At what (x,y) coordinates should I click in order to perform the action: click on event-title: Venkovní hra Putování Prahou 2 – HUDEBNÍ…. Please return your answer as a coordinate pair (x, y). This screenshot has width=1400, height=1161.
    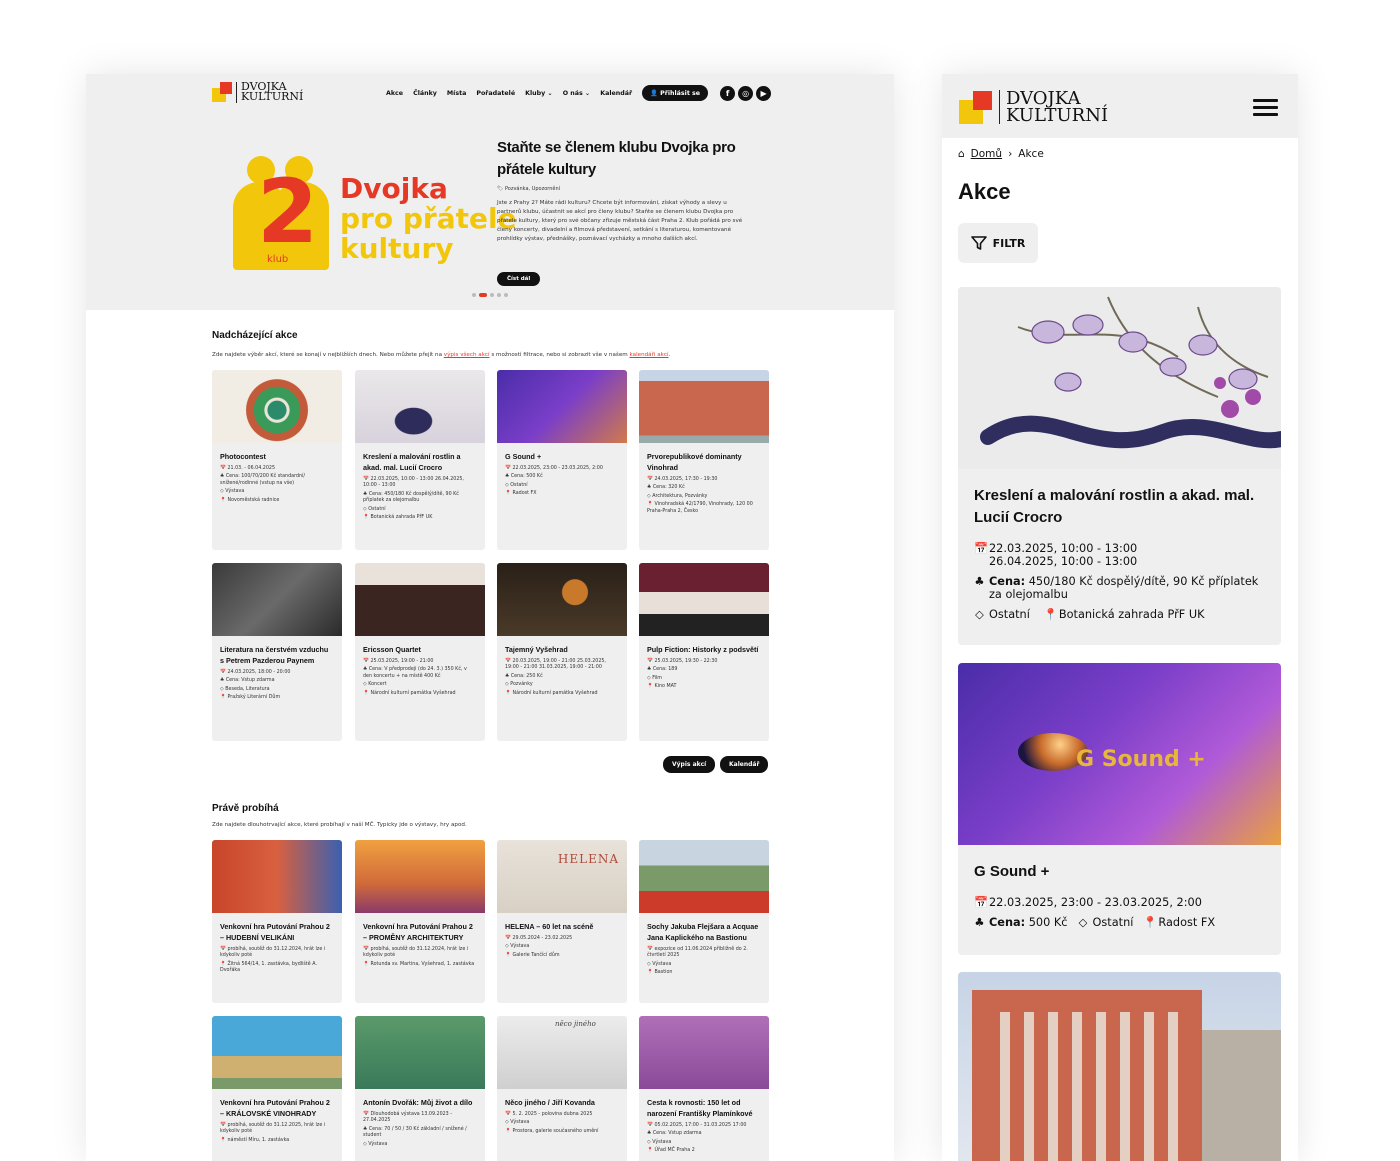
    Looking at the image, I should click on (277, 929).